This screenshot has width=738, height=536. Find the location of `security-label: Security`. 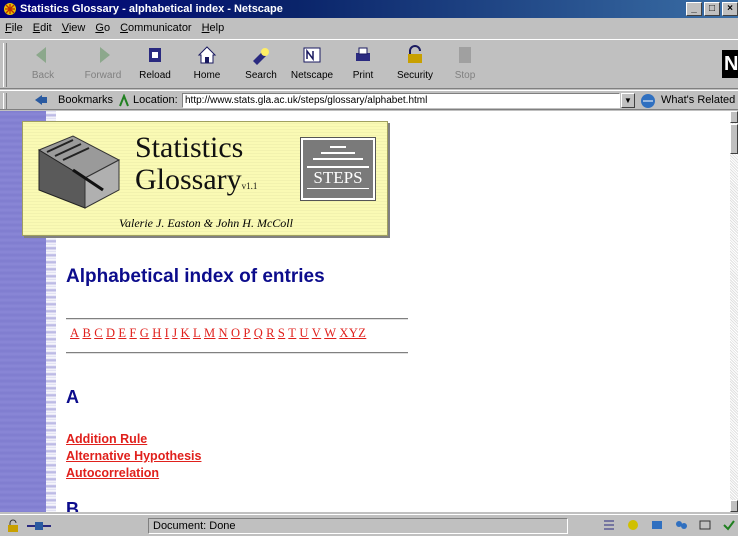

security-label: Security is located at coordinates (415, 75).